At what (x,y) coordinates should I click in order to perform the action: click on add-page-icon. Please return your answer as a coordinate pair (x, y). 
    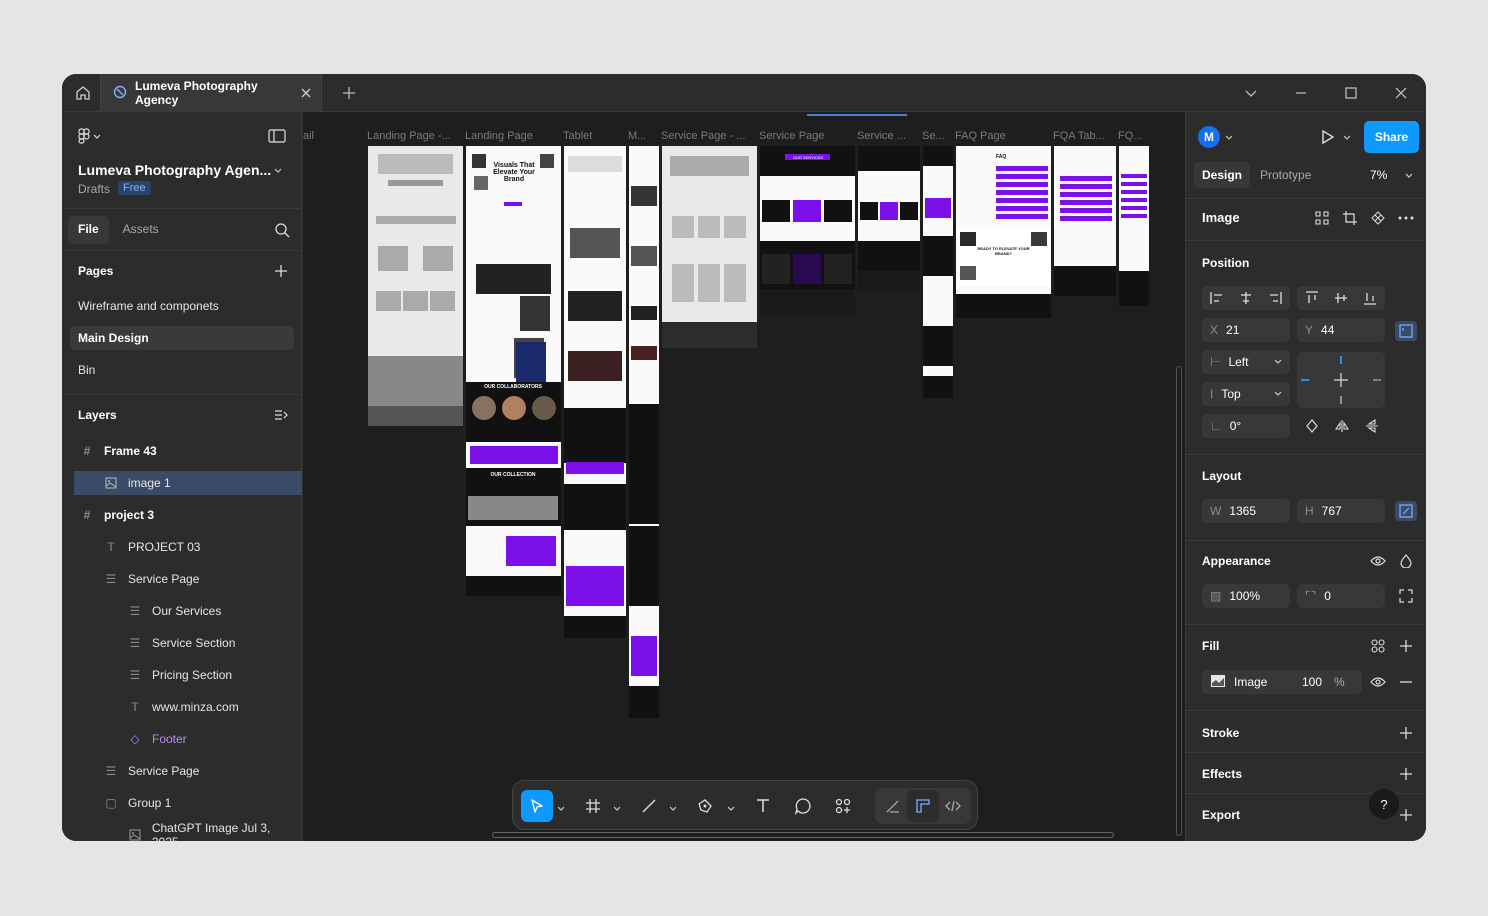
    Looking at the image, I should click on (281, 271).